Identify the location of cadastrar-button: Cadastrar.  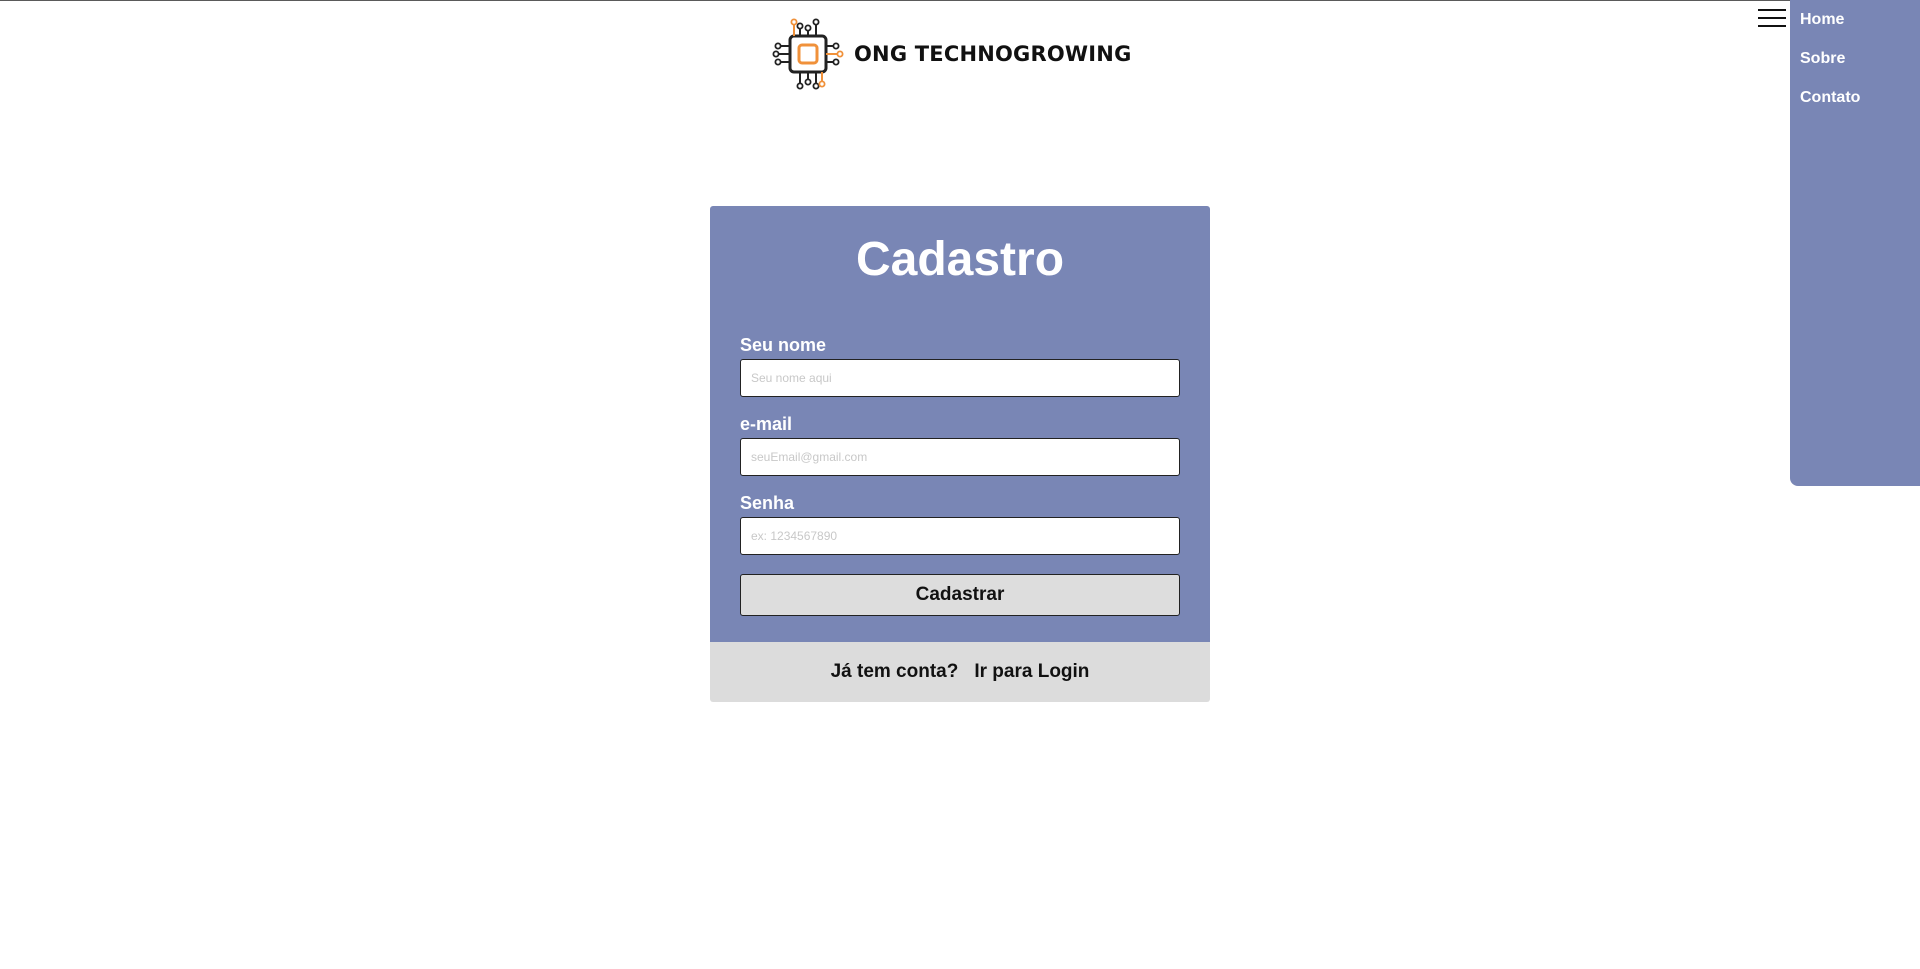
(960, 595).